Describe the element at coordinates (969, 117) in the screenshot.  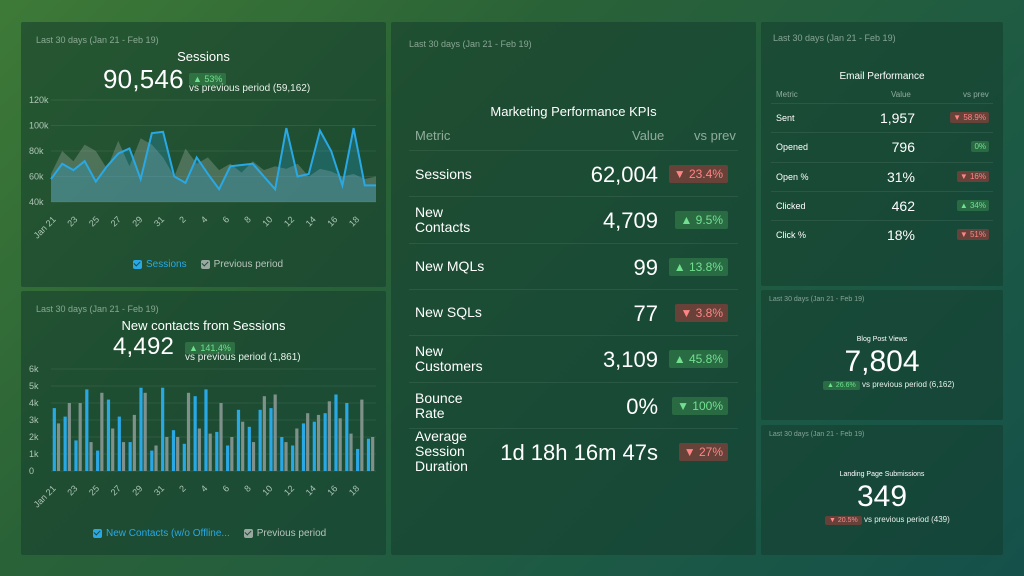
I see `email-row-change: ▼ 58.9%` at that location.